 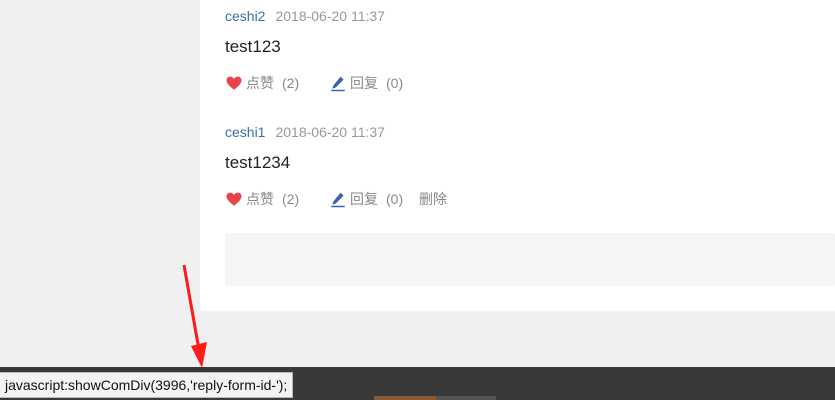 What do you see at coordinates (530, 259) in the screenshot?
I see `reply-input-area` at bounding box center [530, 259].